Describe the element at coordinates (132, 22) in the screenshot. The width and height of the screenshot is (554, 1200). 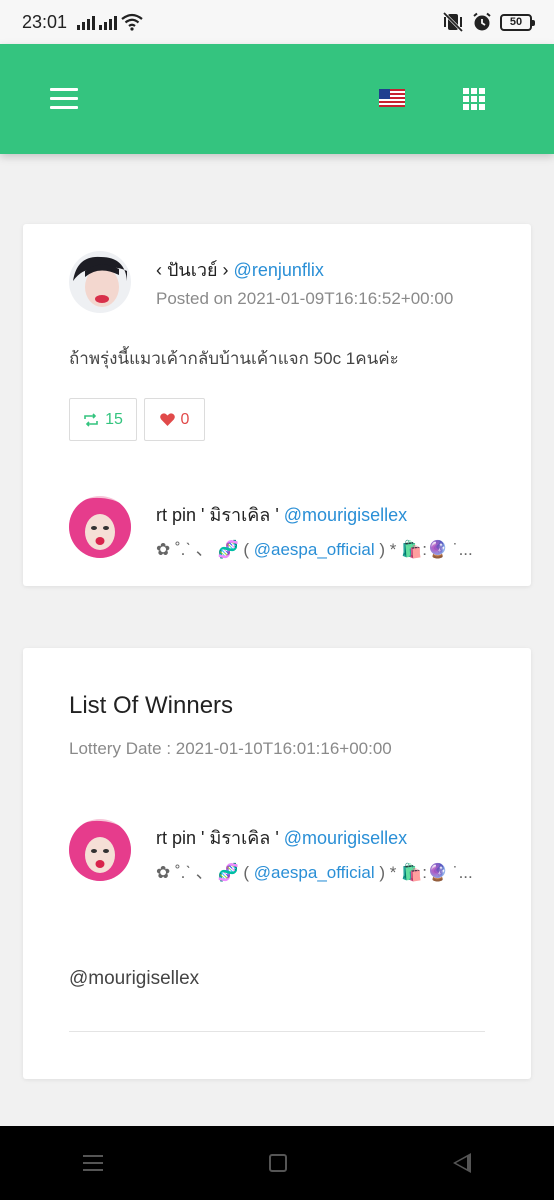
I see `wifi-icon` at that location.